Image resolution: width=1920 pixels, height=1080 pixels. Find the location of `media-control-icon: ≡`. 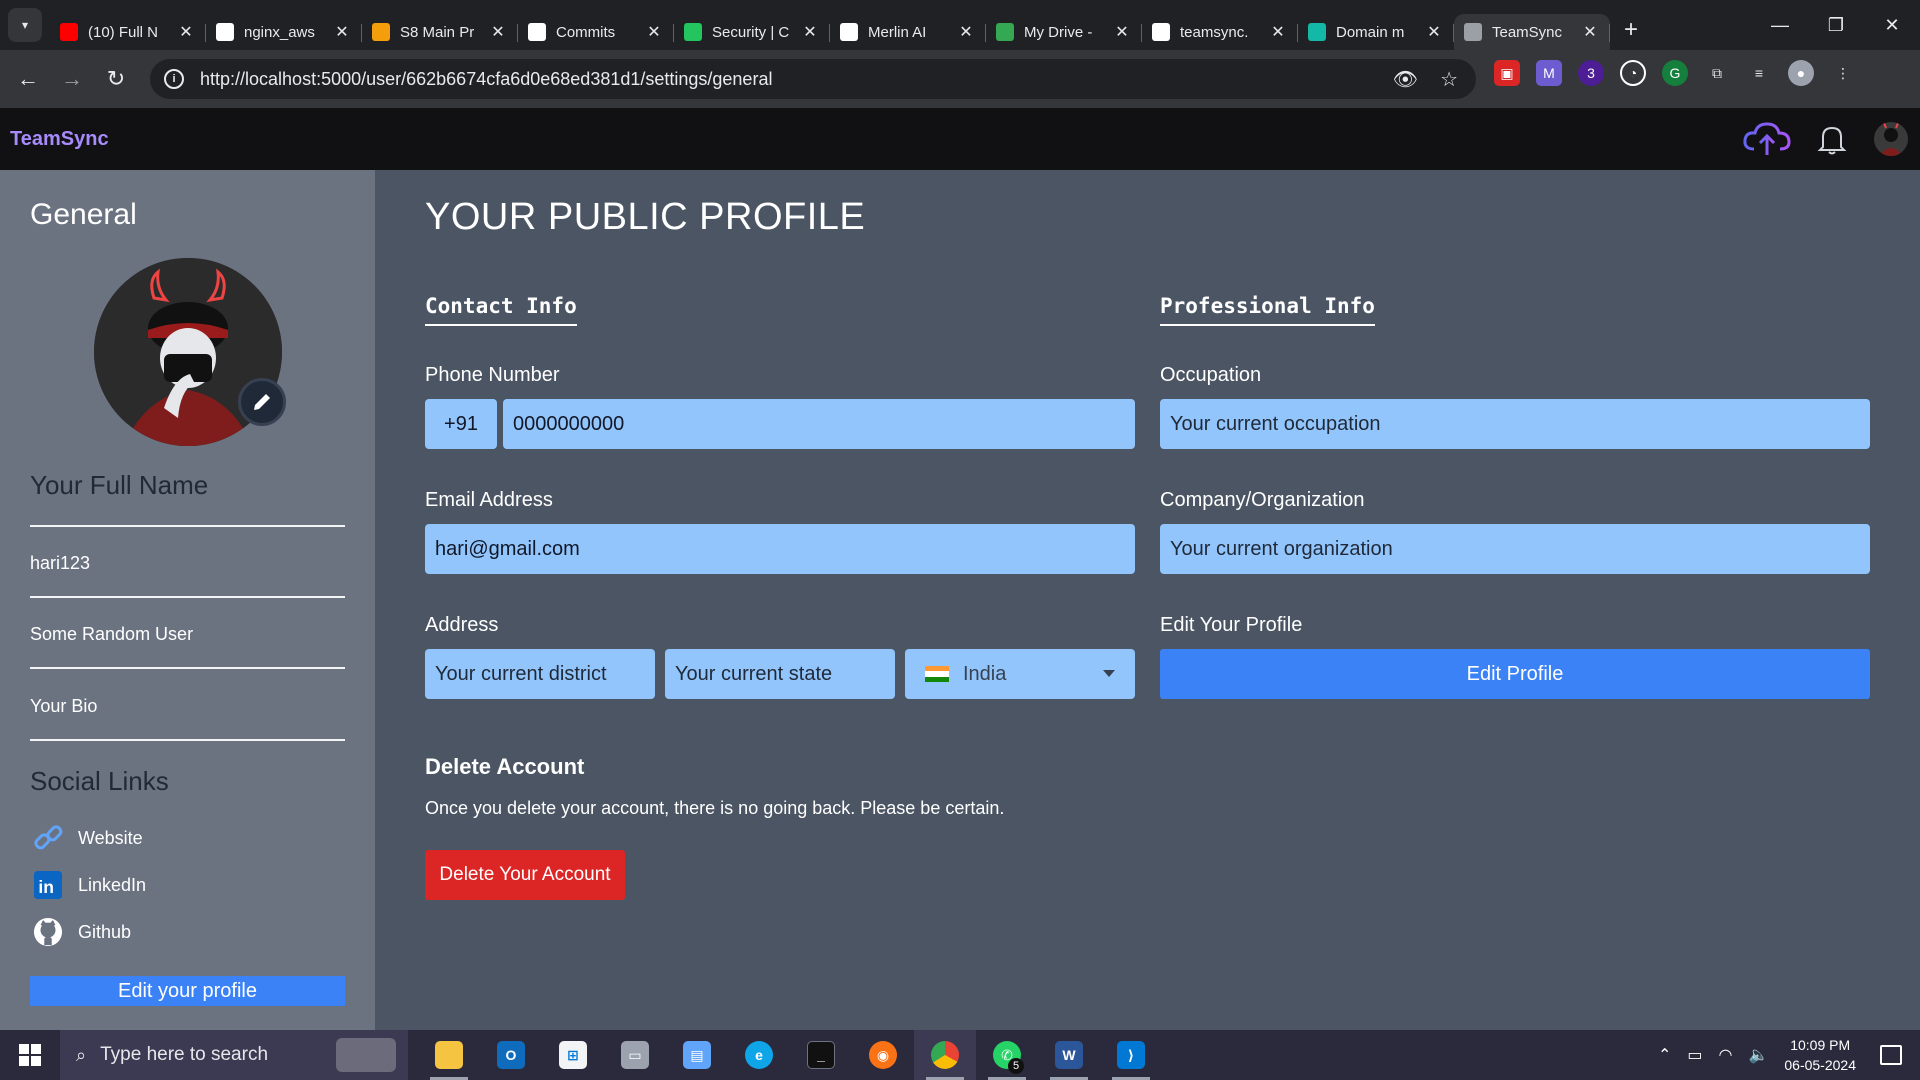

media-control-icon: ≡ is located at coordinates (1759, 73).